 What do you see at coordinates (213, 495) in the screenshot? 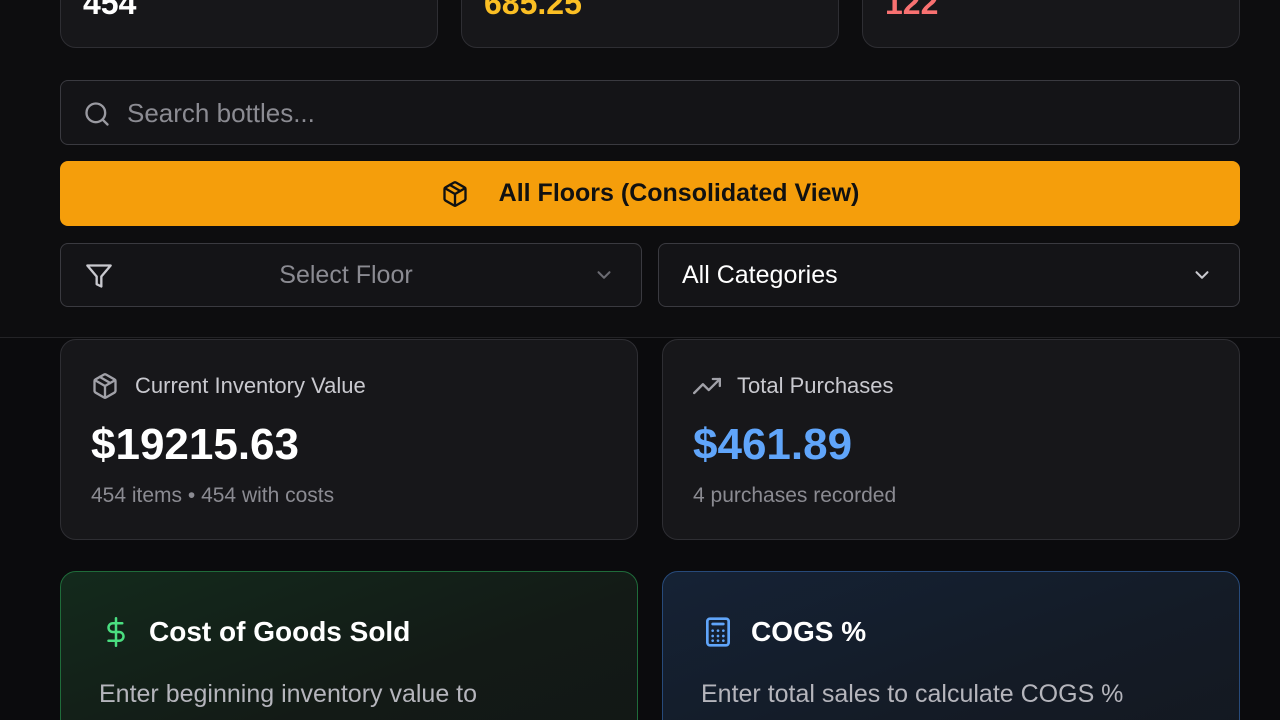
I see `inventory-value-subtitle: 454 items • 454 with costs` at bounding box center [213, 495].